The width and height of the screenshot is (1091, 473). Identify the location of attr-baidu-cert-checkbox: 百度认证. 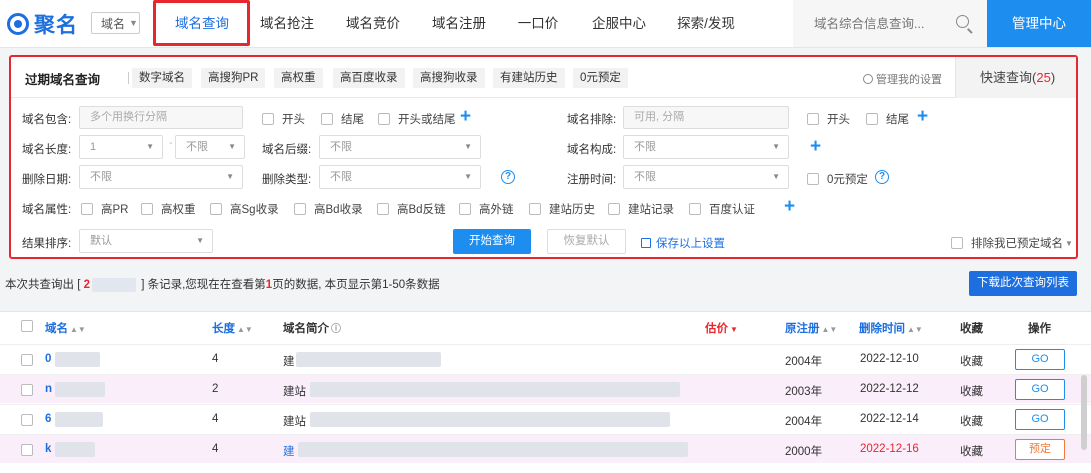
(722, 209).